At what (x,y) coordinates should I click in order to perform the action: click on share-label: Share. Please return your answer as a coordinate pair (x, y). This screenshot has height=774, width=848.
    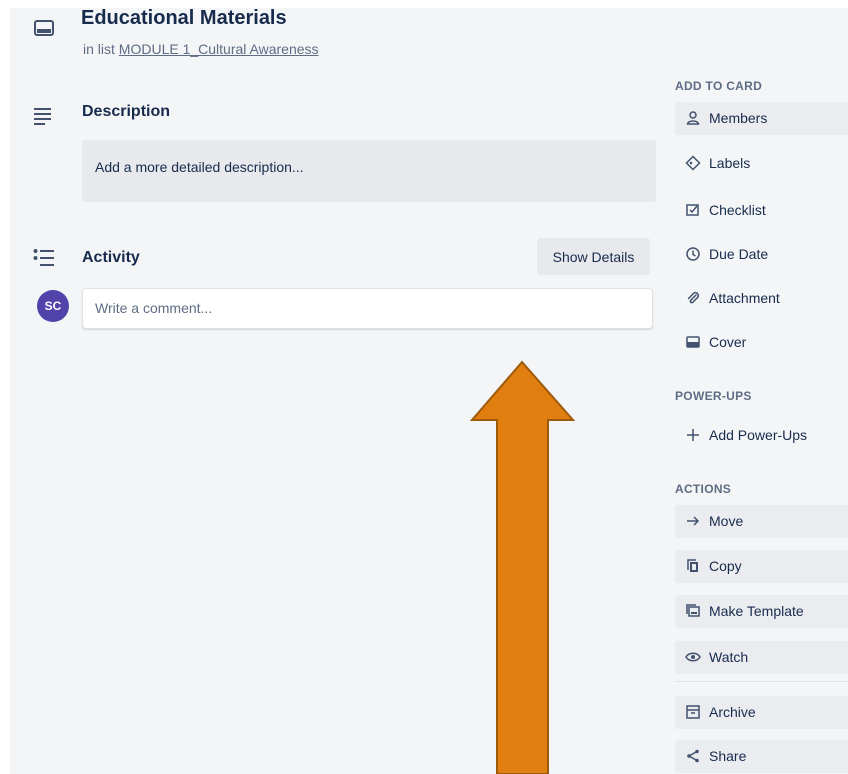
    Looking at the image, I should click on (728, 756).